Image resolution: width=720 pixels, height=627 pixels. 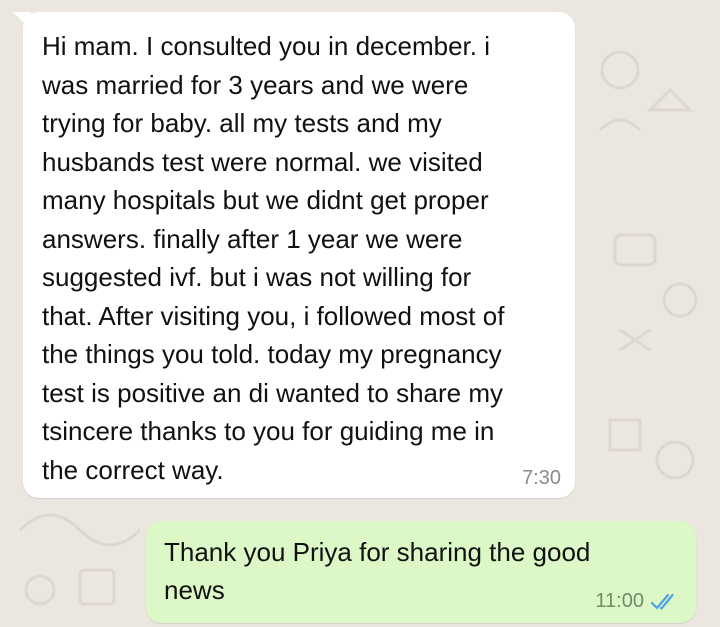 I want to click on message-timestamp: 11:00, so click(x=619, y=601).